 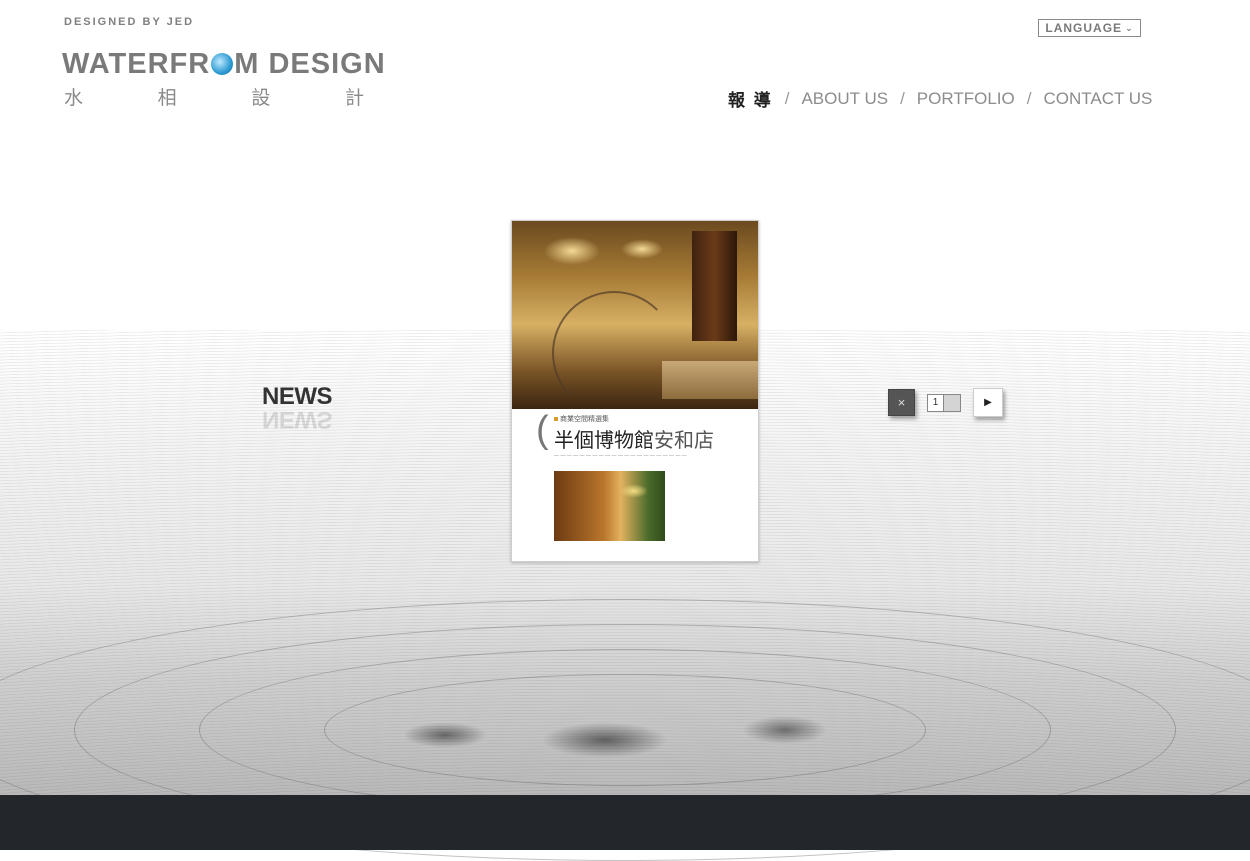 I want to click on play-next-icon: ▶, so click(x=988, y=402).